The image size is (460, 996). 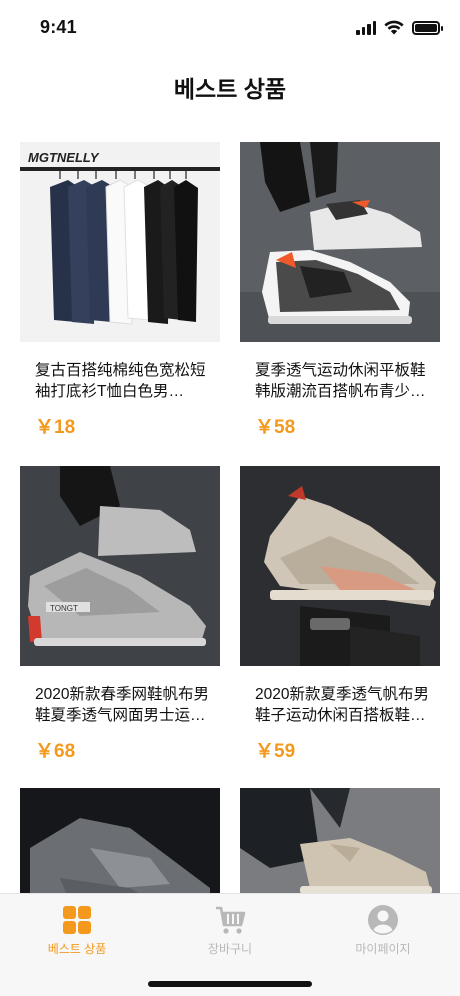 I want to click on status-time: 9:41, so click(x=58, y=27).